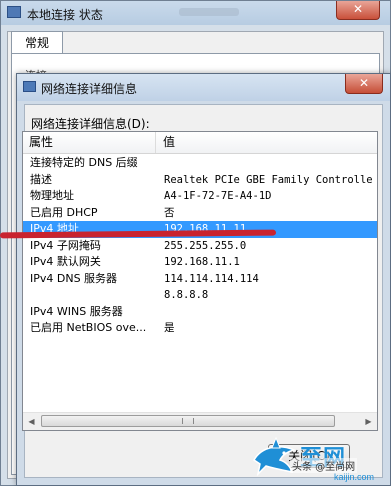  Describe the element at coordinates (209, 12) in the screenshot. I see `blurred-title-text` at that location.